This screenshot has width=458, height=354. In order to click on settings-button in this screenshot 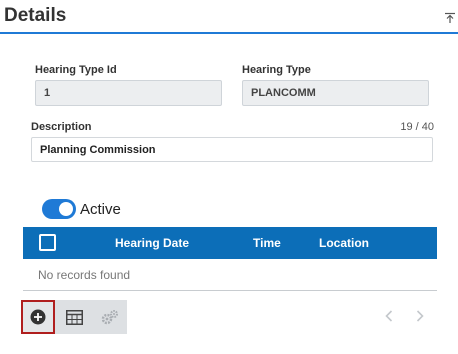, I will do `click(110, 317)`.